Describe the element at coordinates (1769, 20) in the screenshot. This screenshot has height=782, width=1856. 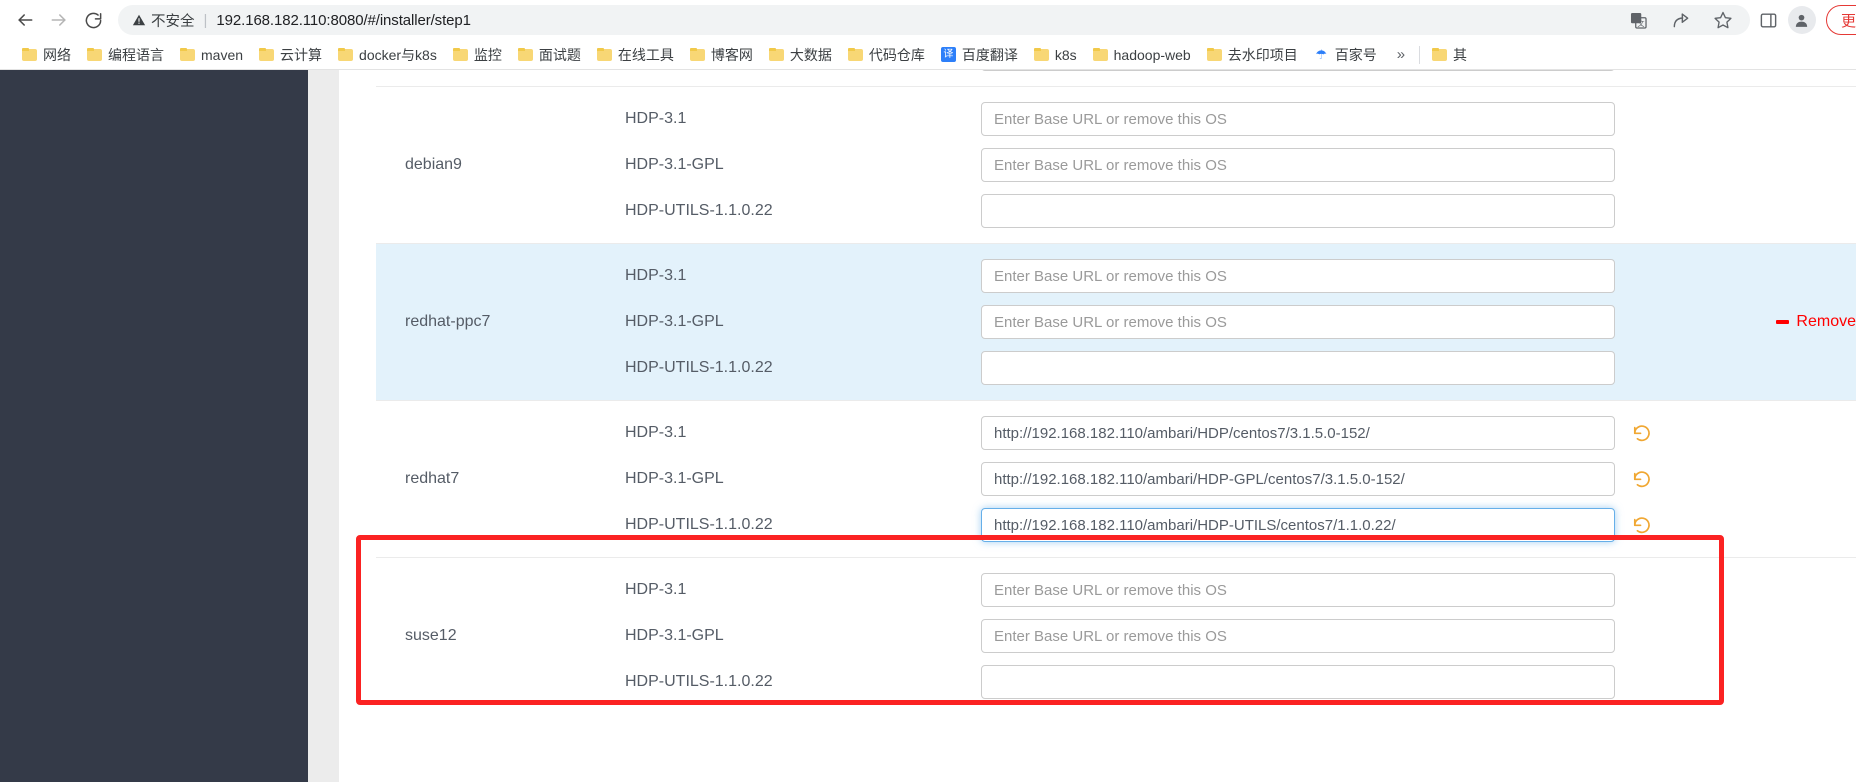
I see `side-panel-icon` at that location.